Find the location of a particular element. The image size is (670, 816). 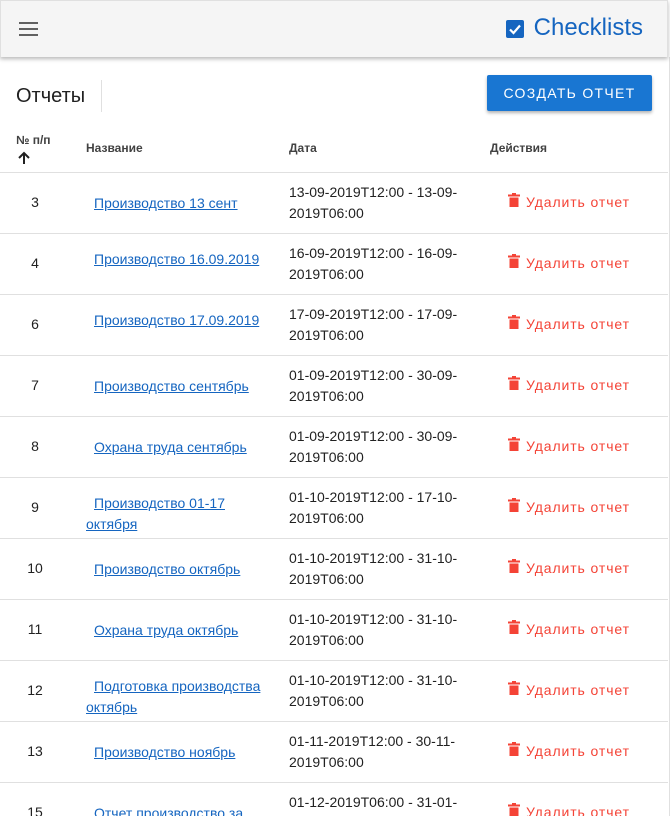

report-link: Производство 13 сент is located at coordinates (176, 203).